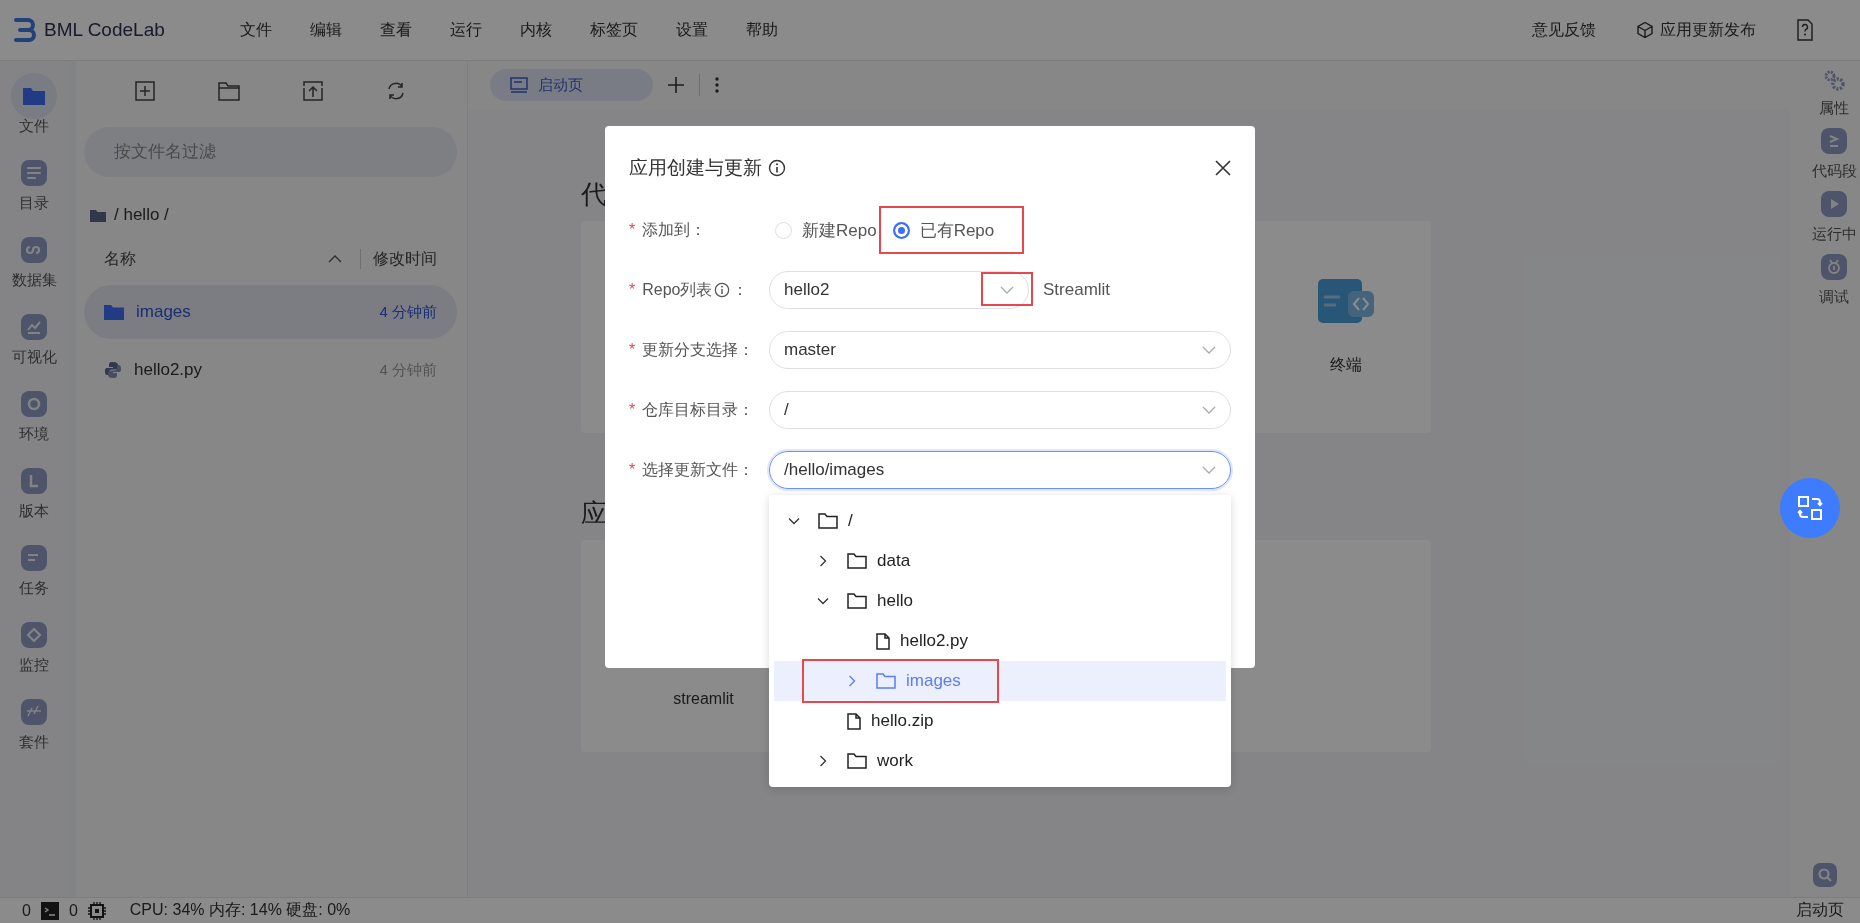  Describe the element at coordinates (1564, 30) in the screenshot. I see `feedback-link: 意见反馈` at that location.